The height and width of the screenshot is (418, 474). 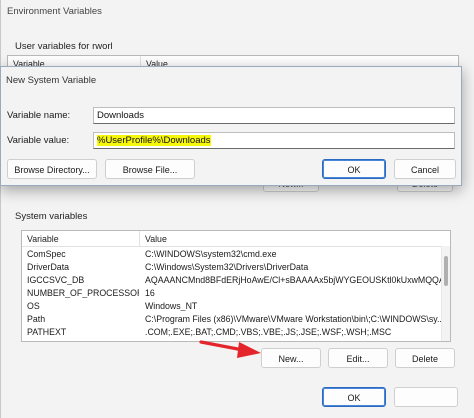 What do you see at coordinates (232, 254) in the screenshot?
I see `table-row: ComSpec C:\WINDOWS\system32\cmd.exe` at bounding box center [232, 254].